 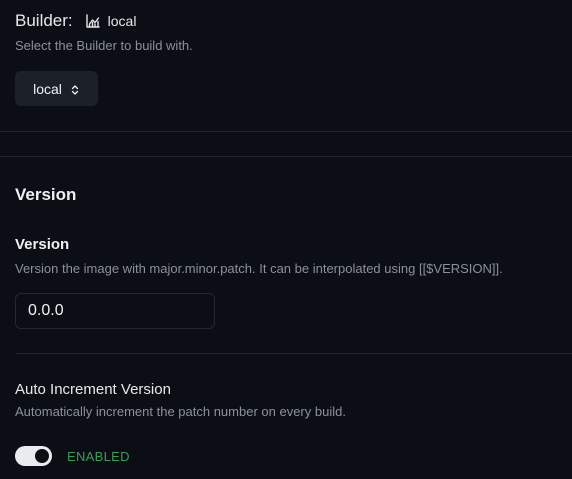 I want to click on builder-header: Builder: local, so click(x=75, y=21).